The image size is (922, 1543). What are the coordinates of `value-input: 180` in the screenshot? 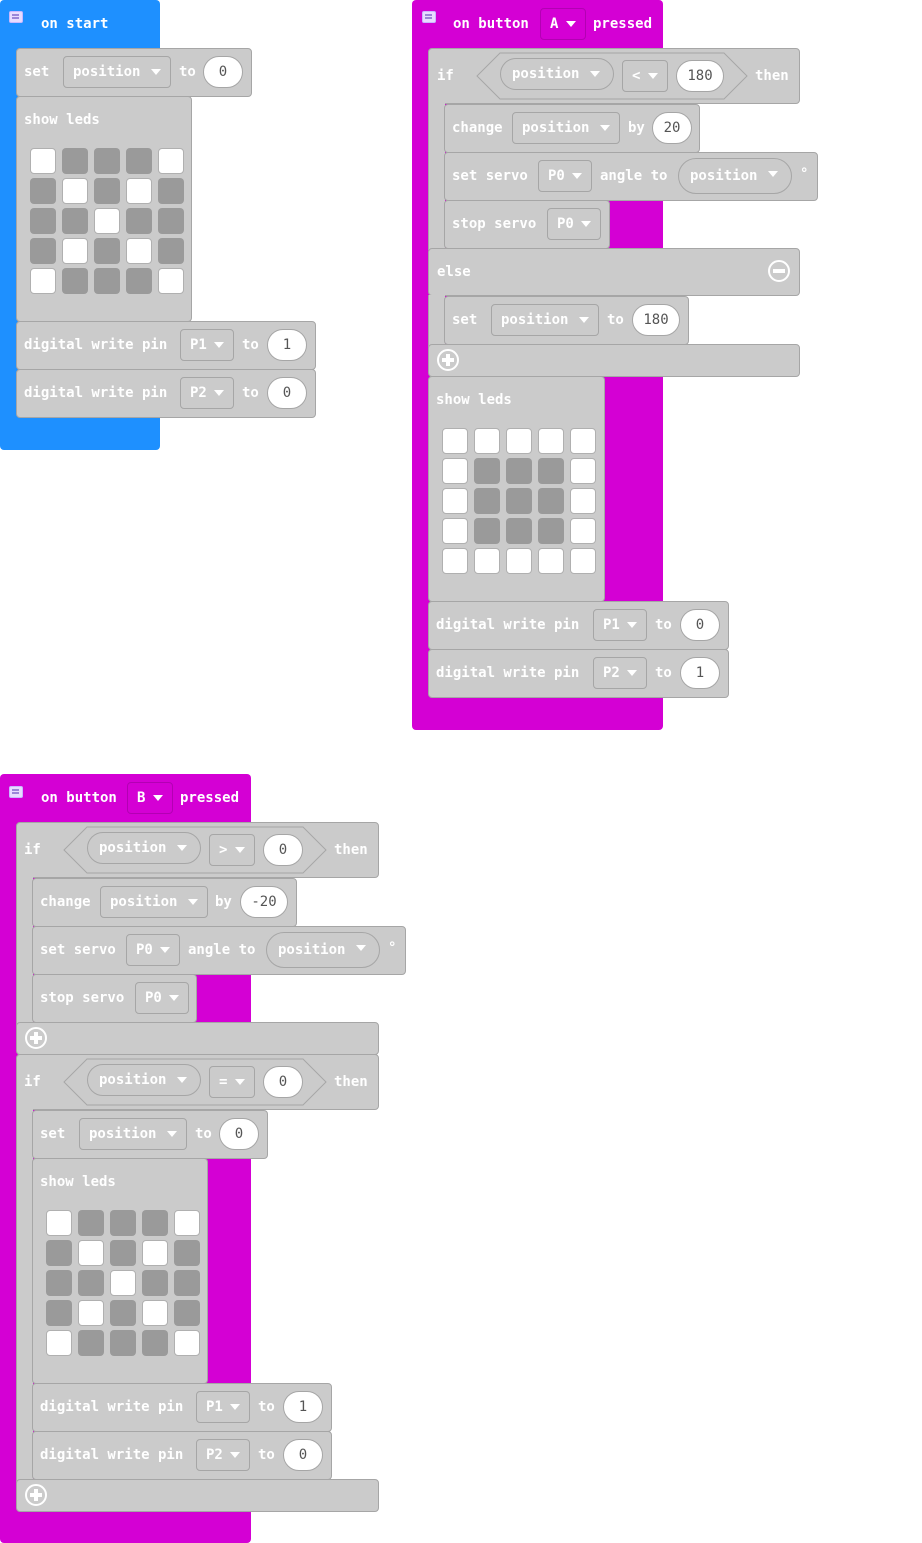 It's located at (700, 76).